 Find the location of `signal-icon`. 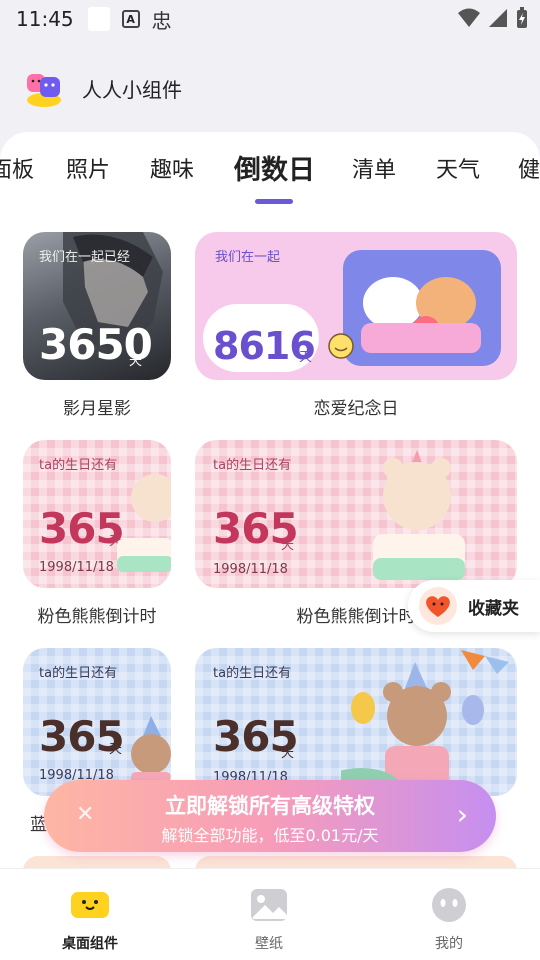

signal-icon is located at coordinates (498, 18).